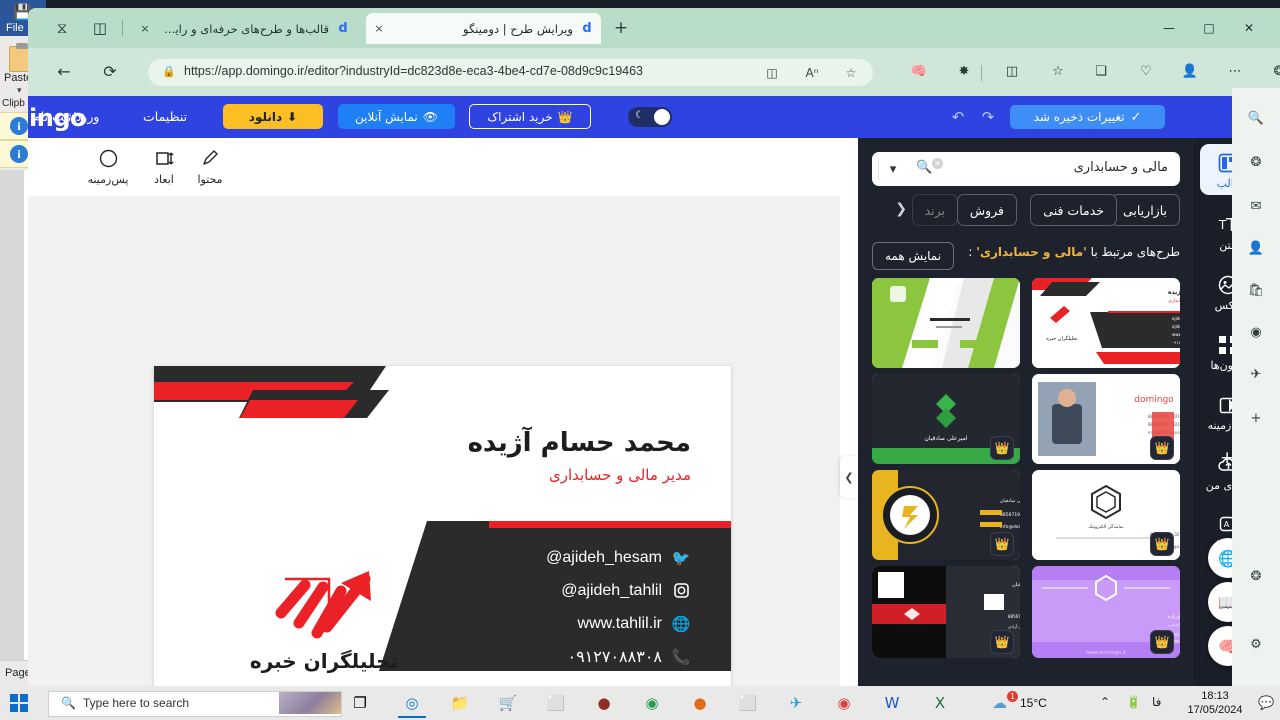  I want to click on battery-charging-icon: 🔋, so click(1133, 702).